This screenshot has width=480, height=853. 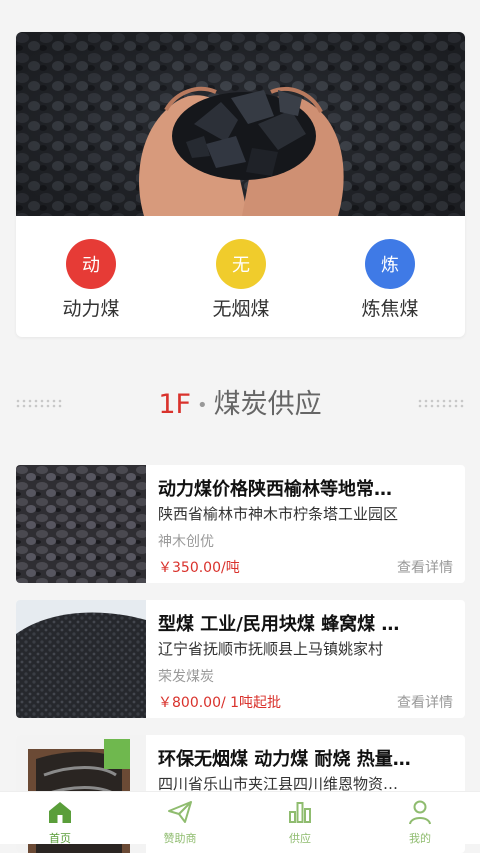 I want to click on tab-home: 首页, so click(x=60, y=818).